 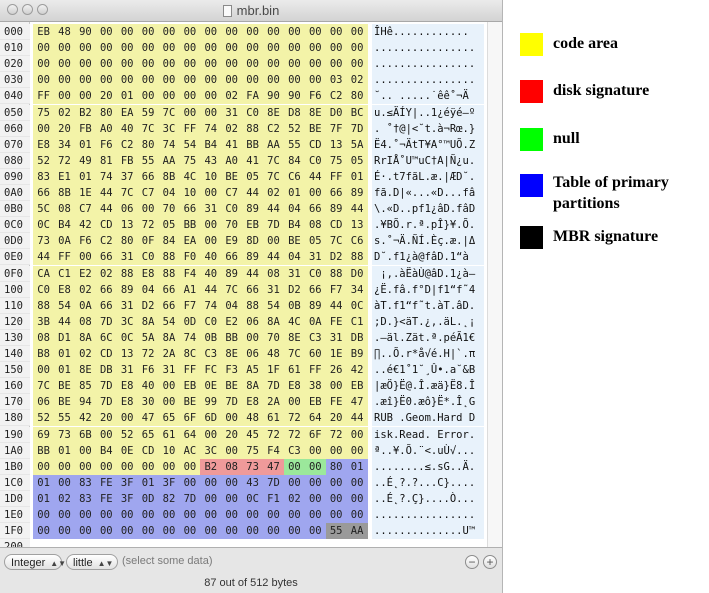 I want to click on ascii-text: isk.Read. Error., so click(x=428, y=434).